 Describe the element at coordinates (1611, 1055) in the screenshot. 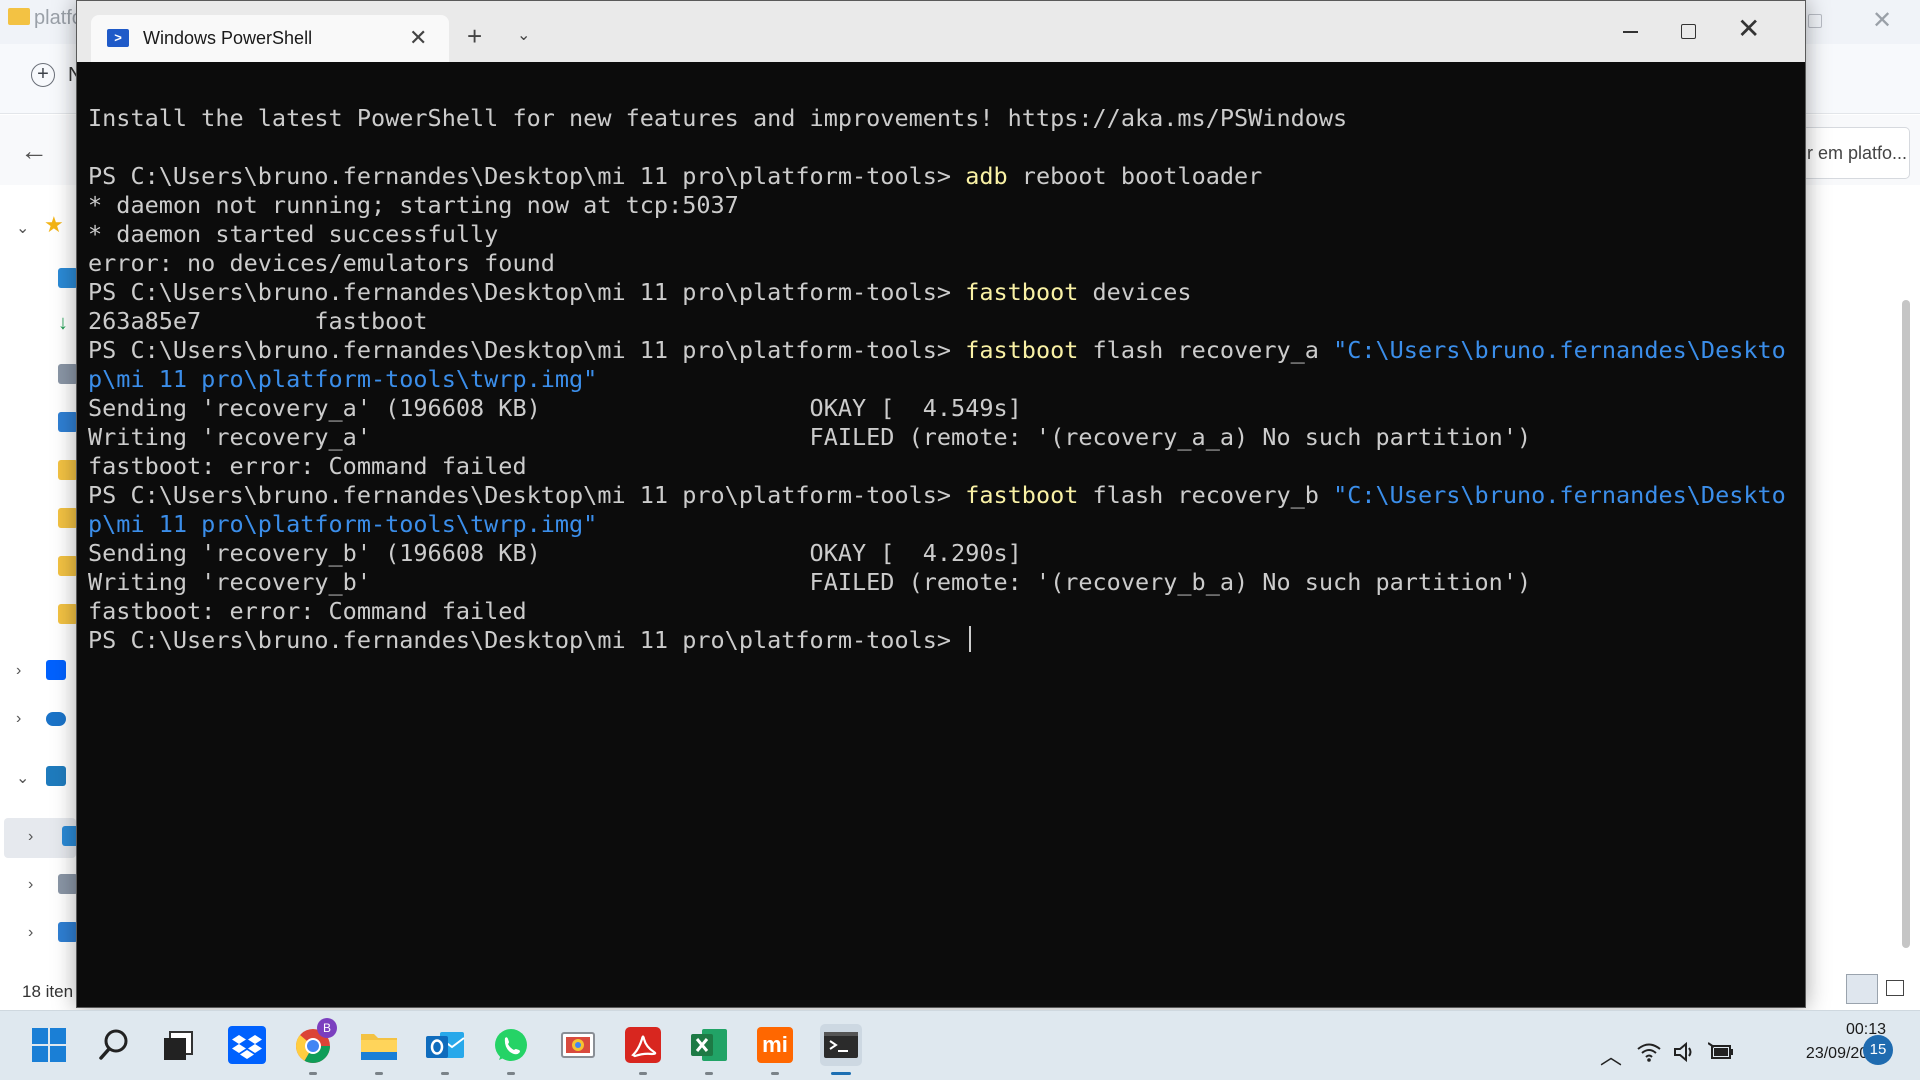

I see `chevron-up-icon: ︿` at that location.